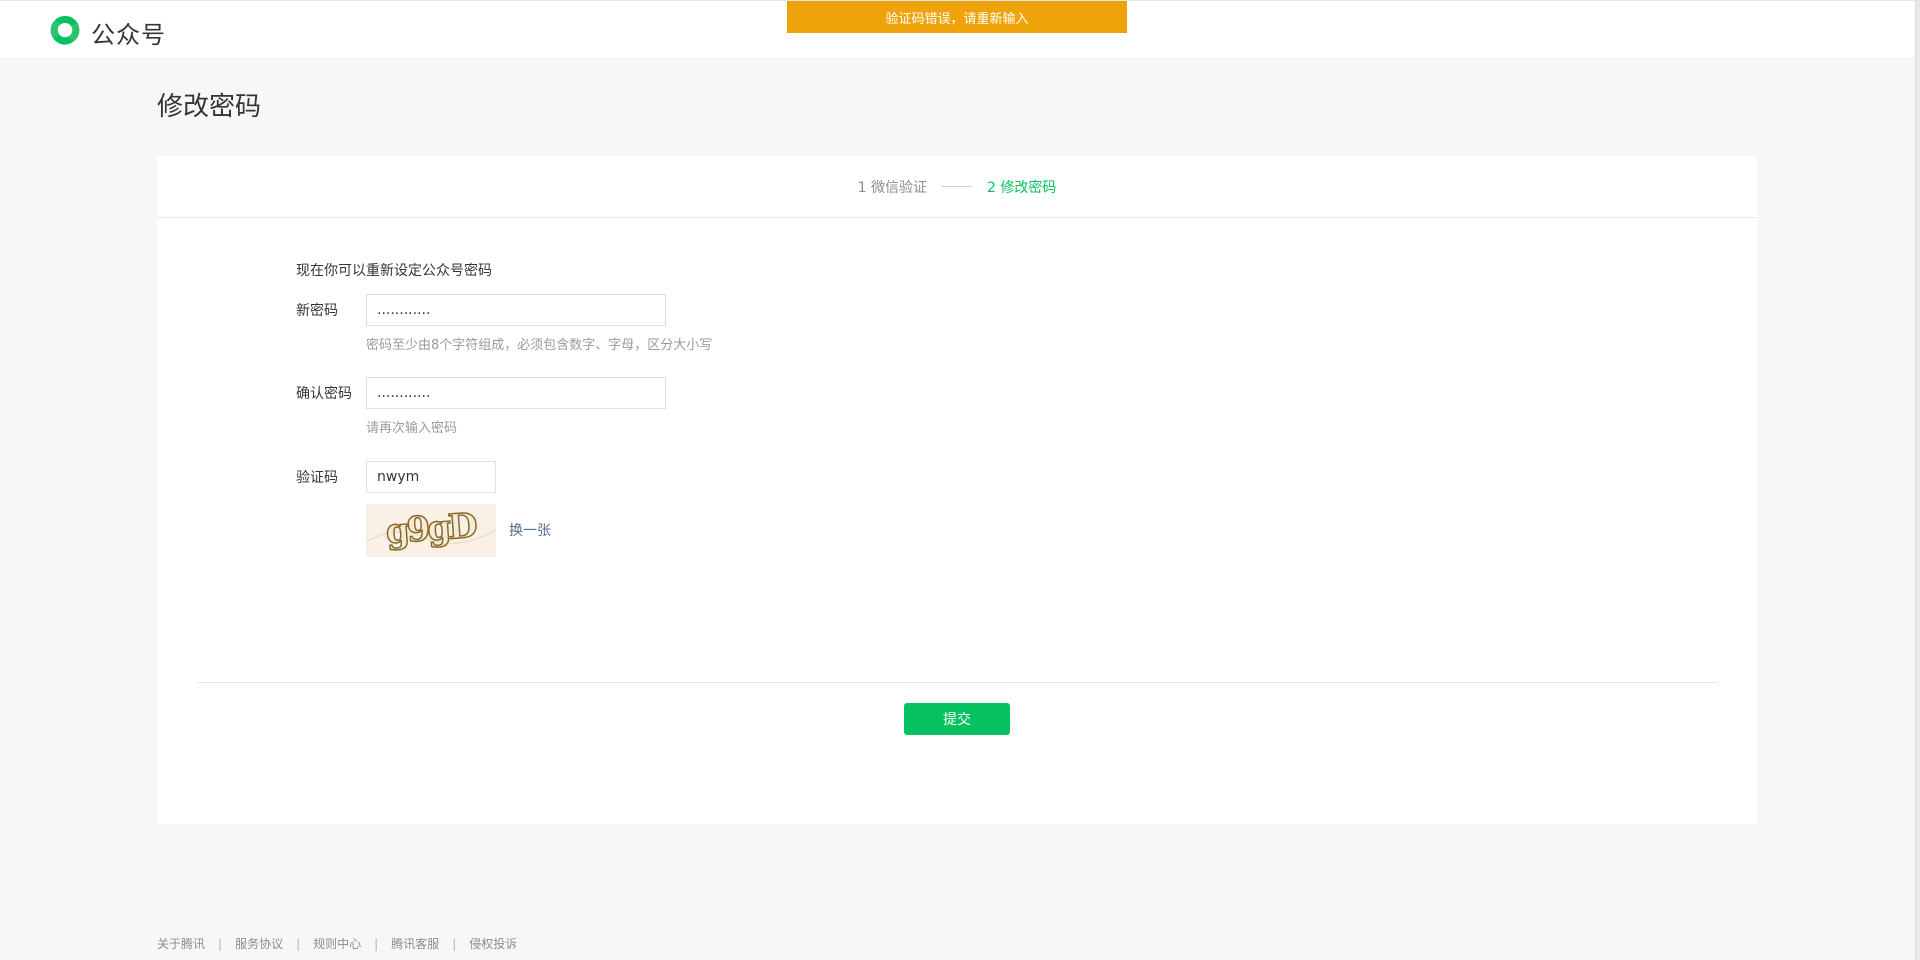 This screenshot has width=1920, height=960. I want to click on captcha-text: g9gD, so click(432, 529).